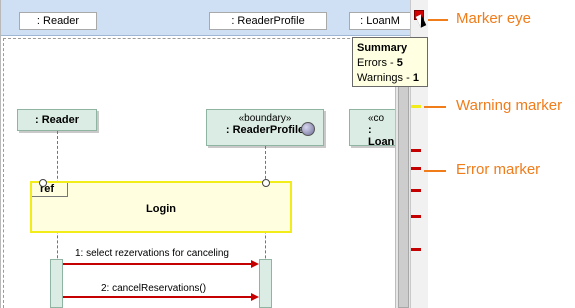  Describe the element at coordinates (494, 18) in the screenshot. I see `callout-marker-eye: Marker eye` at that location.